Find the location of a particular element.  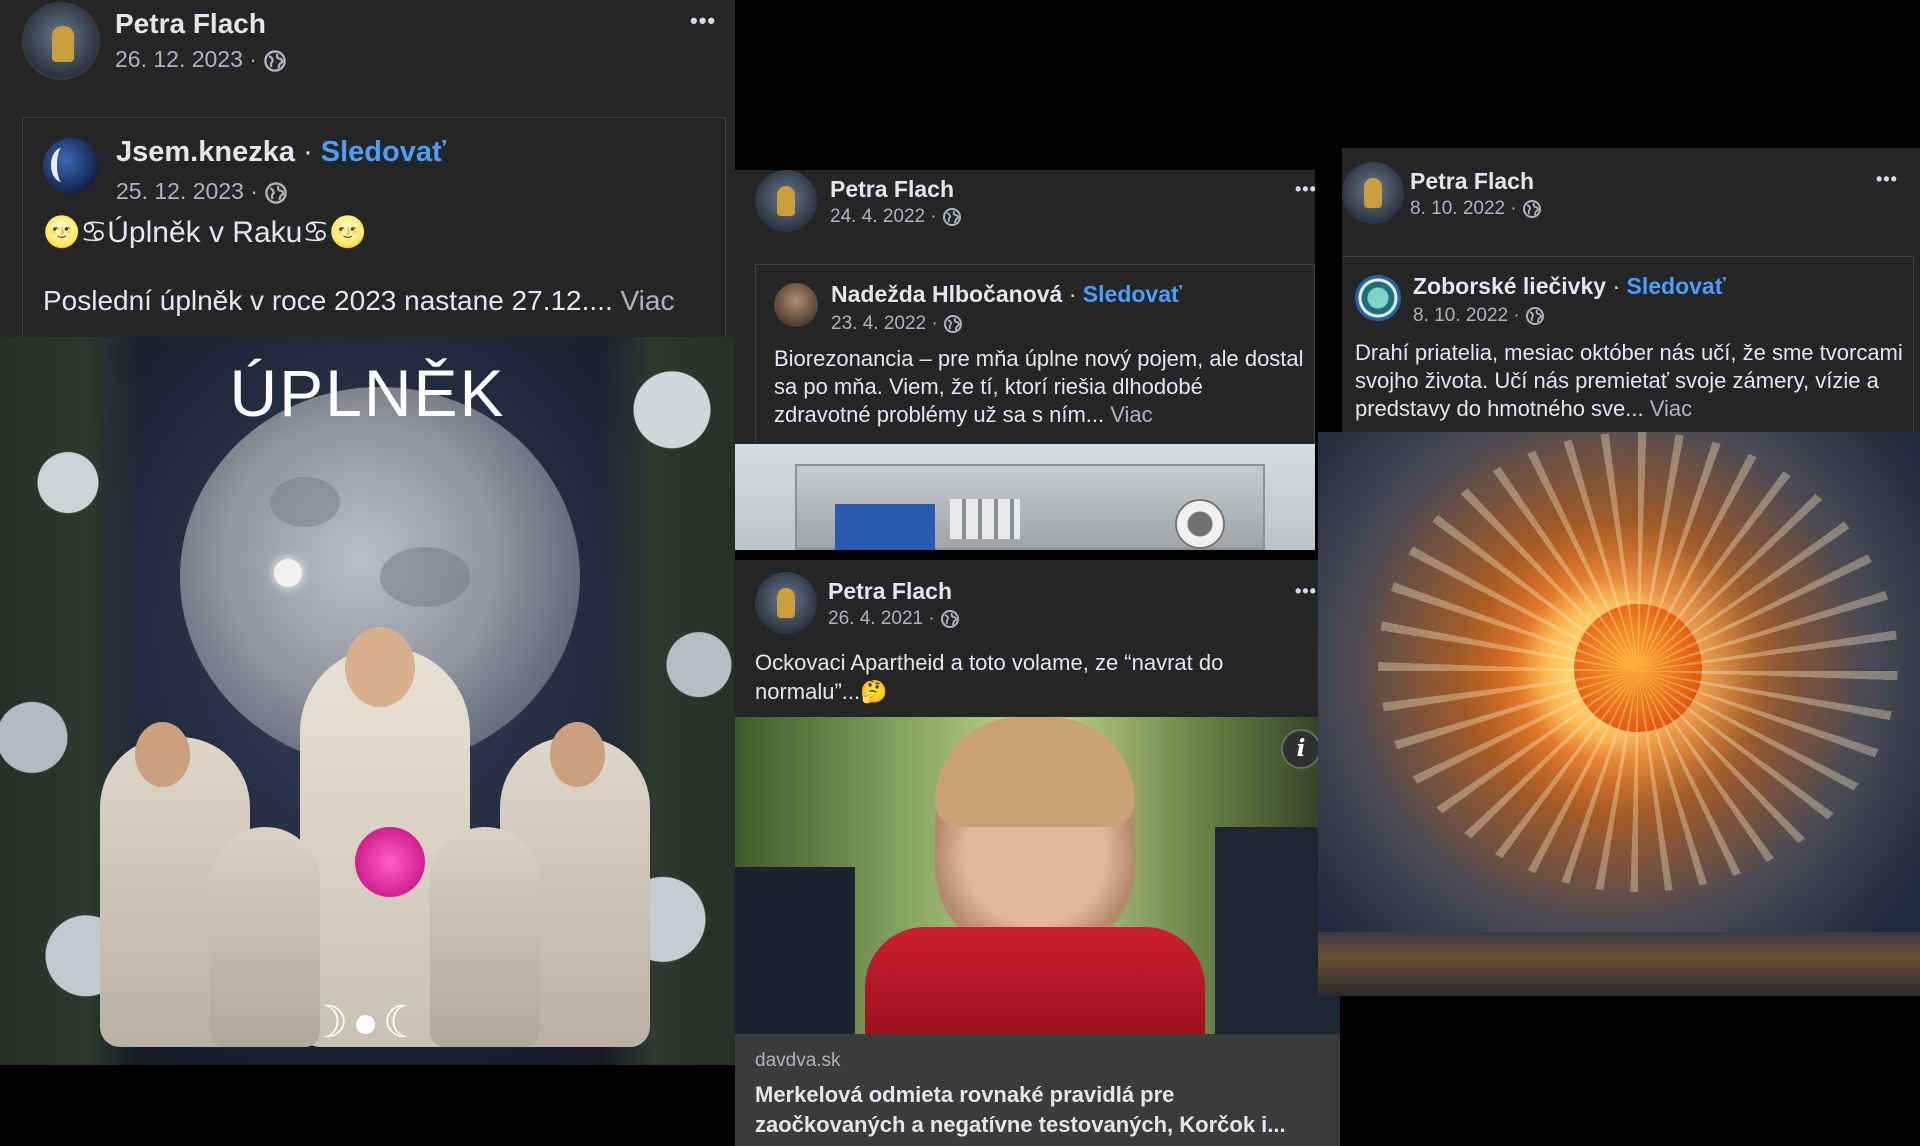

shared-post-header: Nadežda Hlbočanová · Sledovať is located at coordinates (1006, 294).